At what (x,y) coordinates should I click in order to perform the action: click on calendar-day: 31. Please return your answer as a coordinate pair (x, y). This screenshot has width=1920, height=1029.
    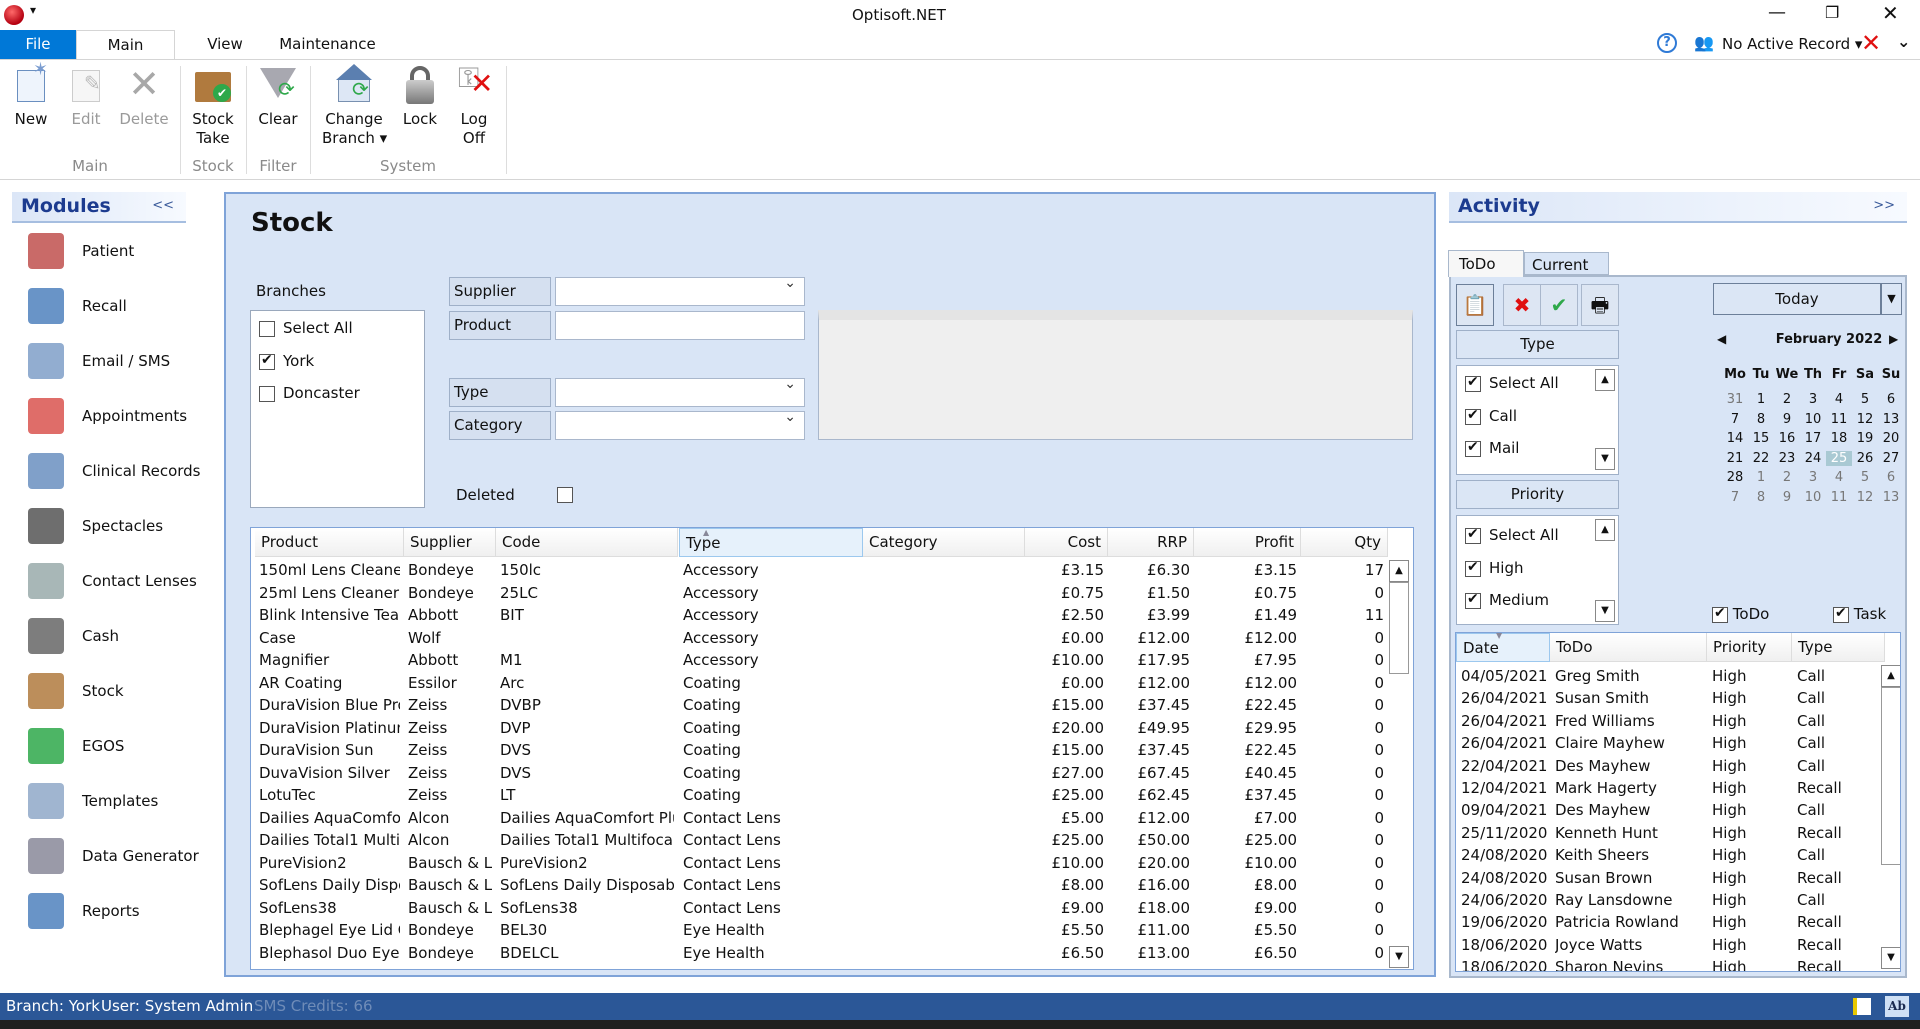
    Looking at the image, I should click on (1735, 399).